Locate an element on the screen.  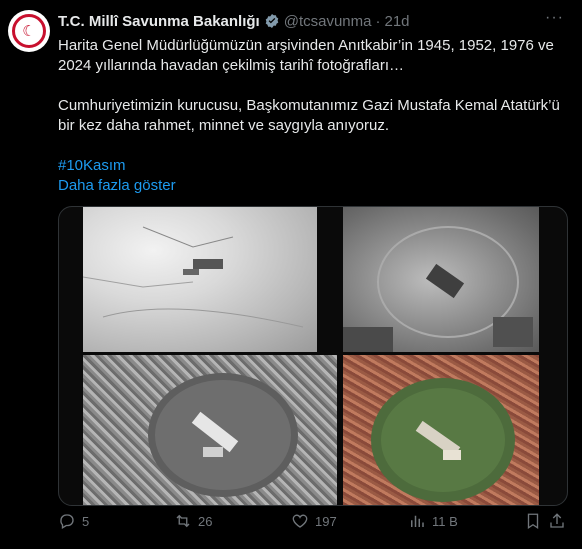
handle: @tcsavunma is located at coordinates (328, 21).